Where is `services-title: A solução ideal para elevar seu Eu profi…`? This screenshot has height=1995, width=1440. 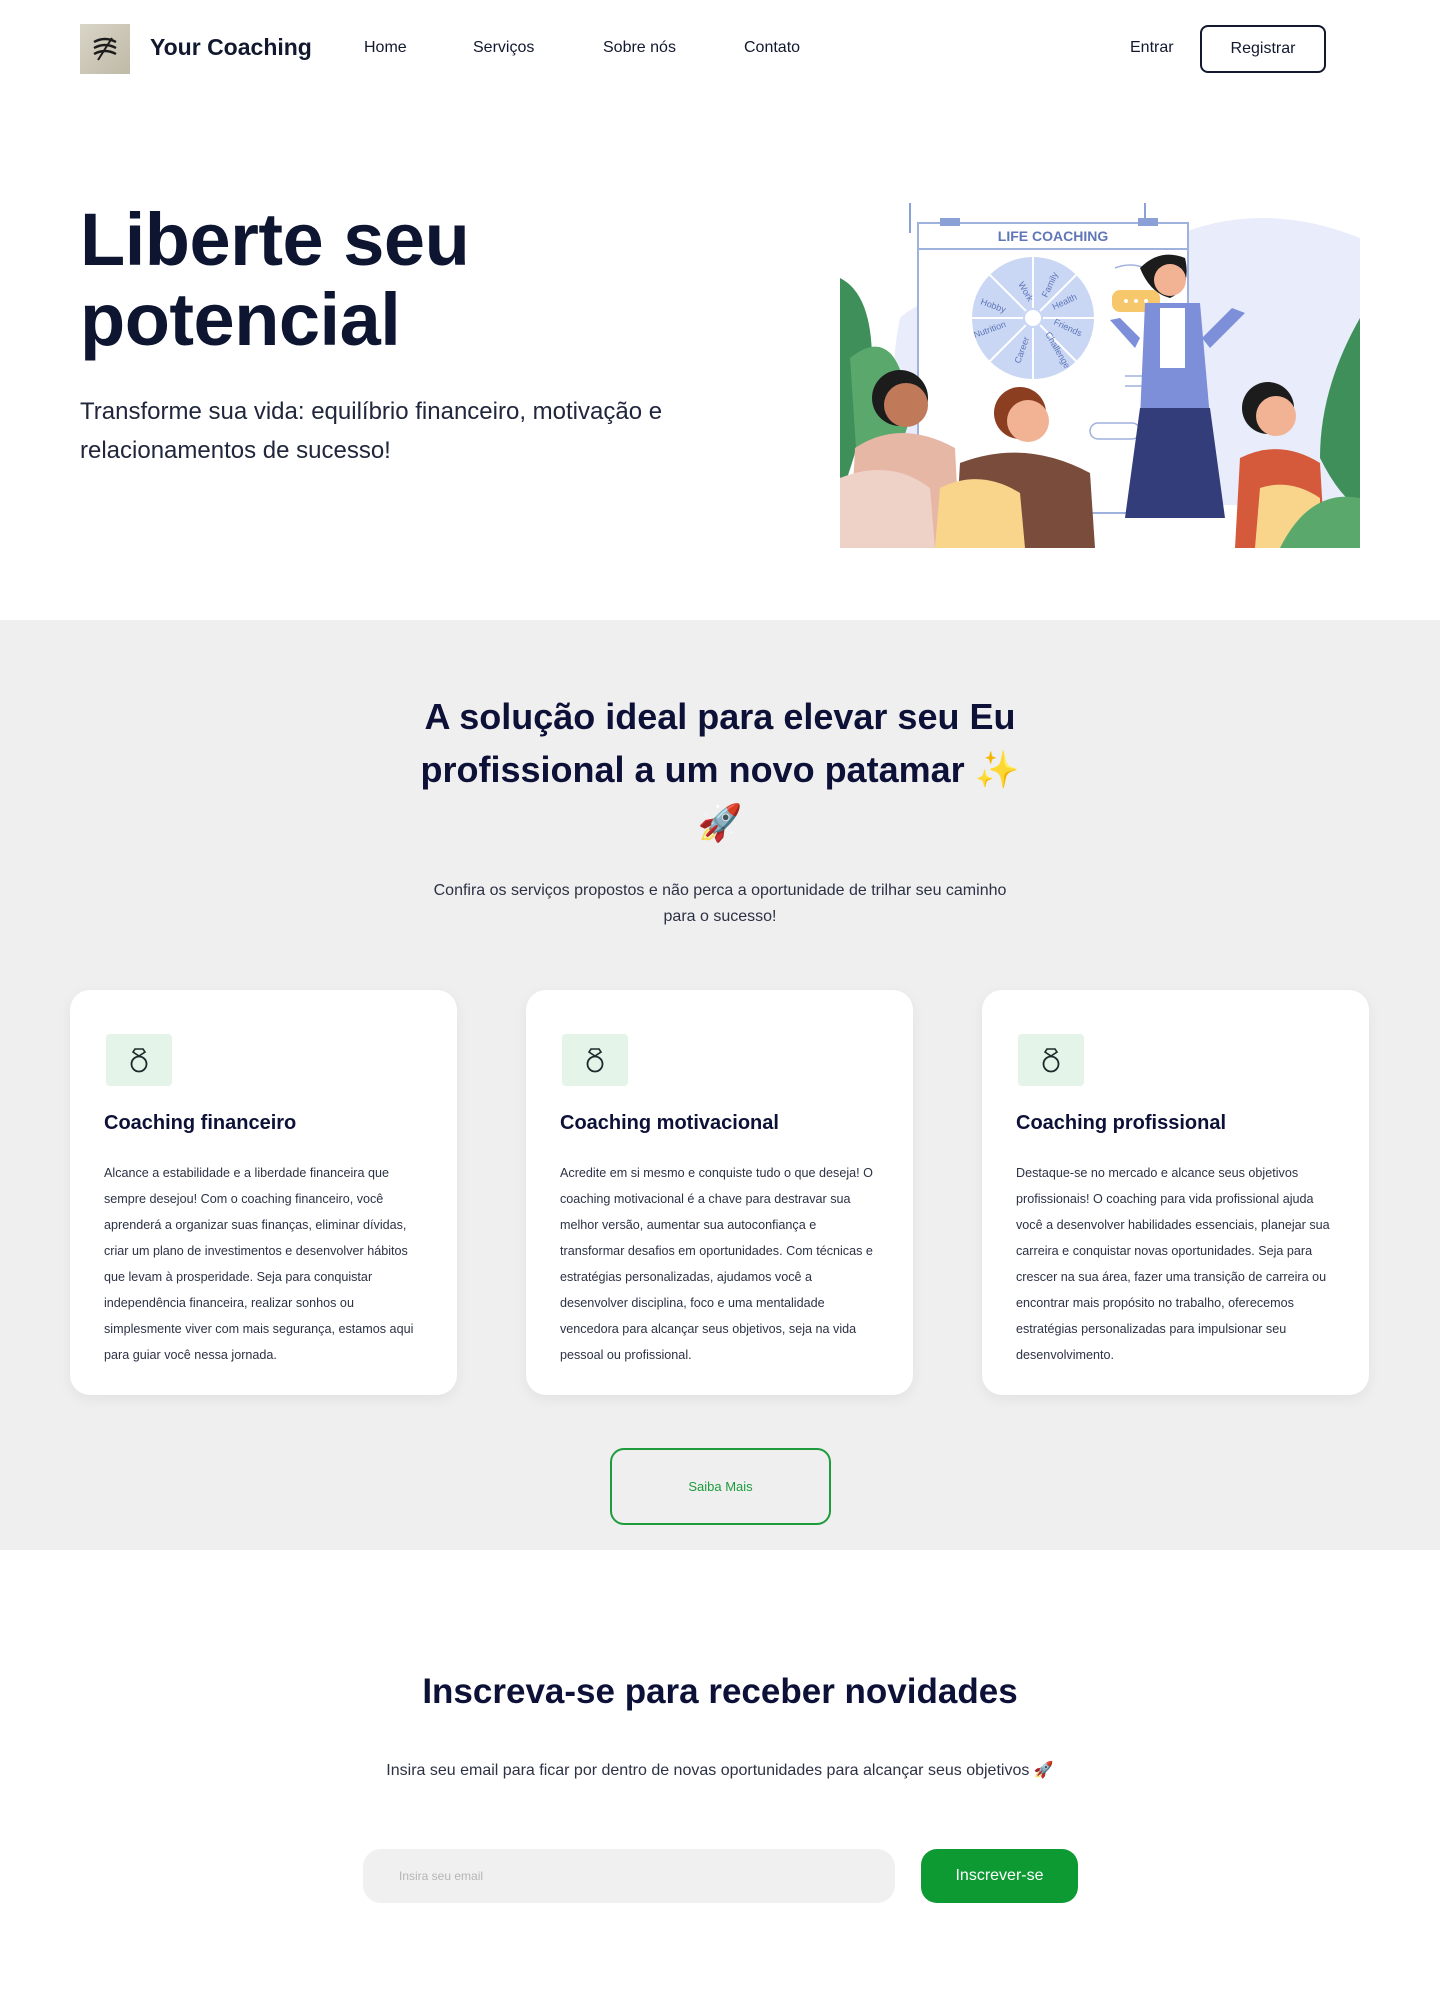 services-title: A solução ideal para elevar seu Eu profi… is located at coordinates (720, 769).